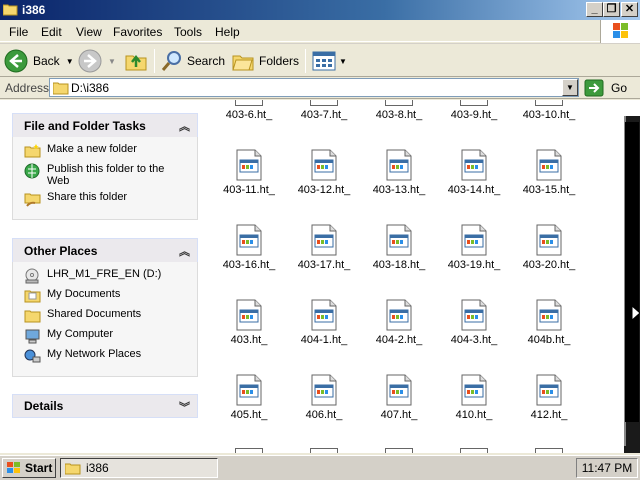  I want to click on file-item: 403-9.ht_, so click(474, 110).